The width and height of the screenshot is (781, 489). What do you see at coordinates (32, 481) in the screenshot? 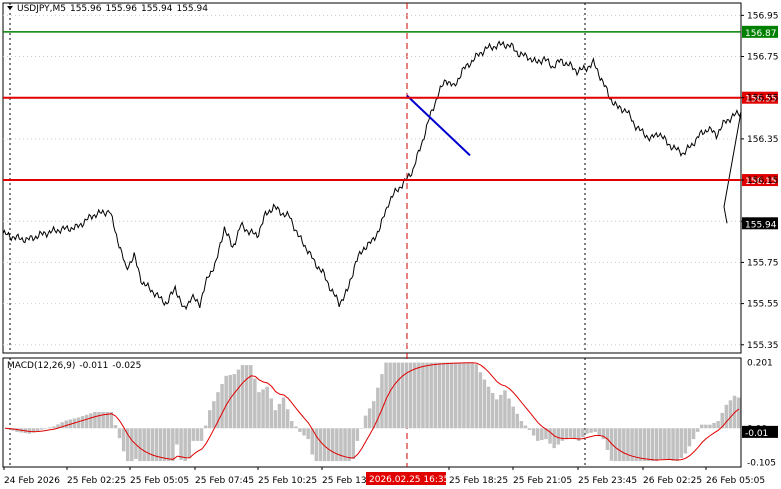
I see `time-axis-label: 24 Feb 2026` at bounding box center [32, 481].